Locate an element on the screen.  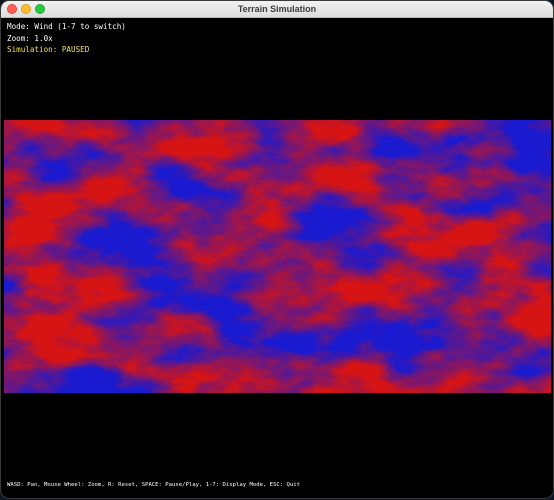
display-mode-label: Mode: Wind (1-7 to switch) is located at coordinates (66, 26).